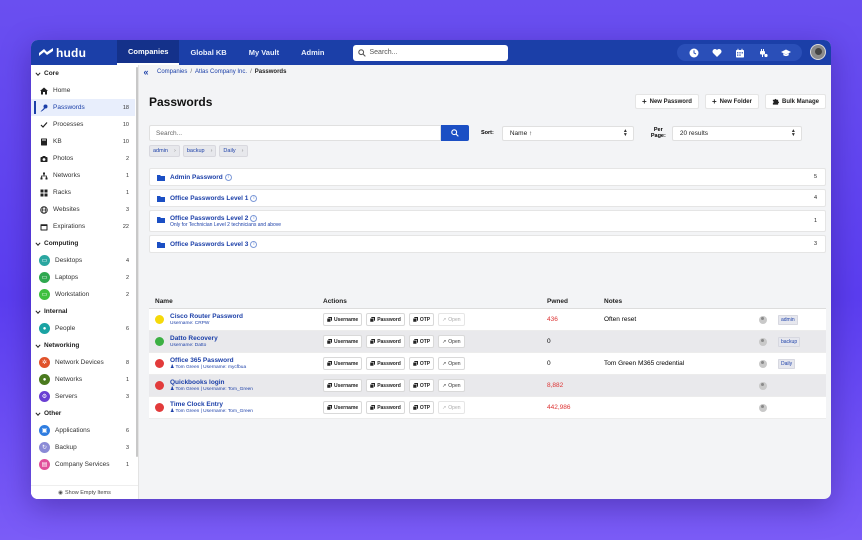  I want to click on plug-icon, so click(762, 52).